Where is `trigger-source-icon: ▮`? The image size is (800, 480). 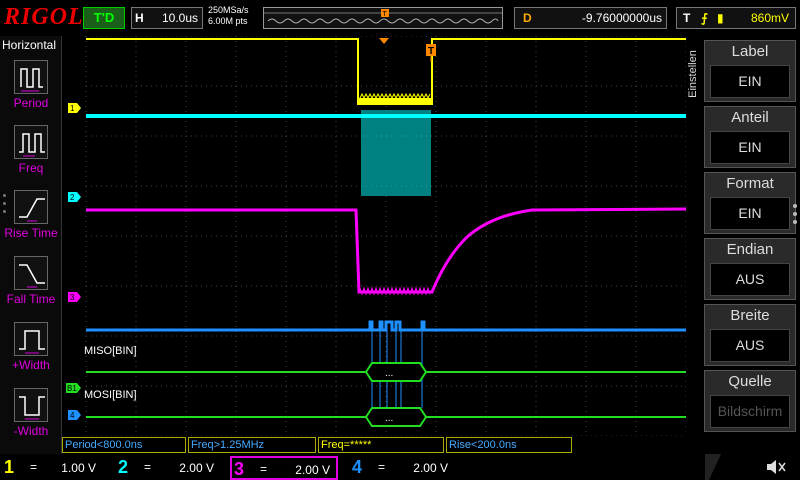 trigger-source-icon: ▮ is located at coordinates (720, 18).